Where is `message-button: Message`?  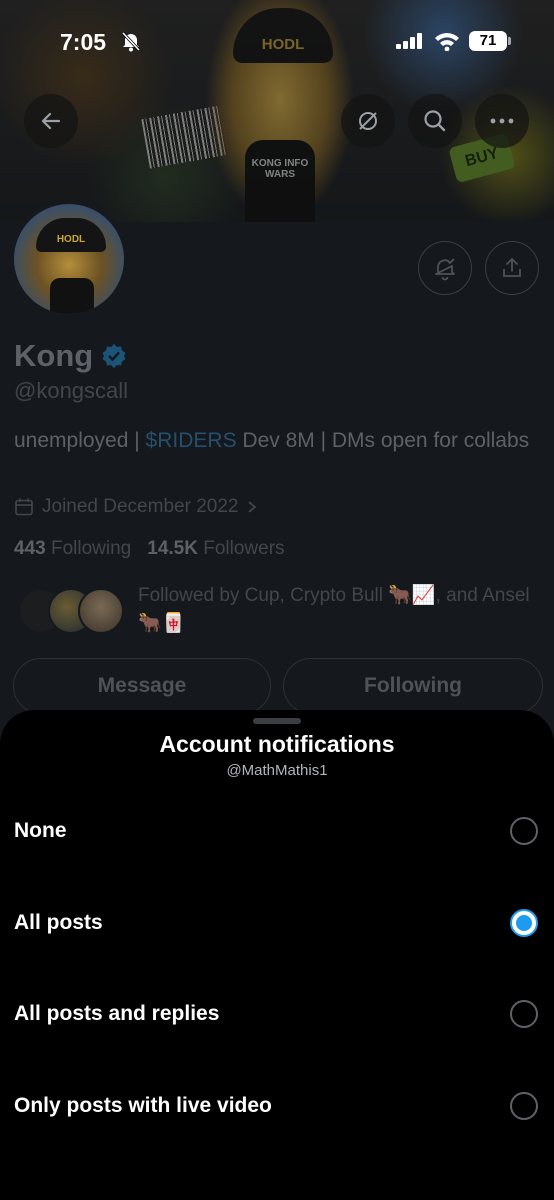 message-button: Message is located at coordinates (142, 686).